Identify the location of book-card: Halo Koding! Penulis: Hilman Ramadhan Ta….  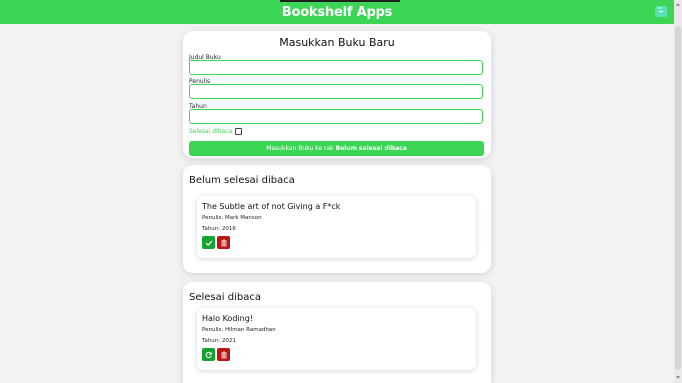
(336, 339).